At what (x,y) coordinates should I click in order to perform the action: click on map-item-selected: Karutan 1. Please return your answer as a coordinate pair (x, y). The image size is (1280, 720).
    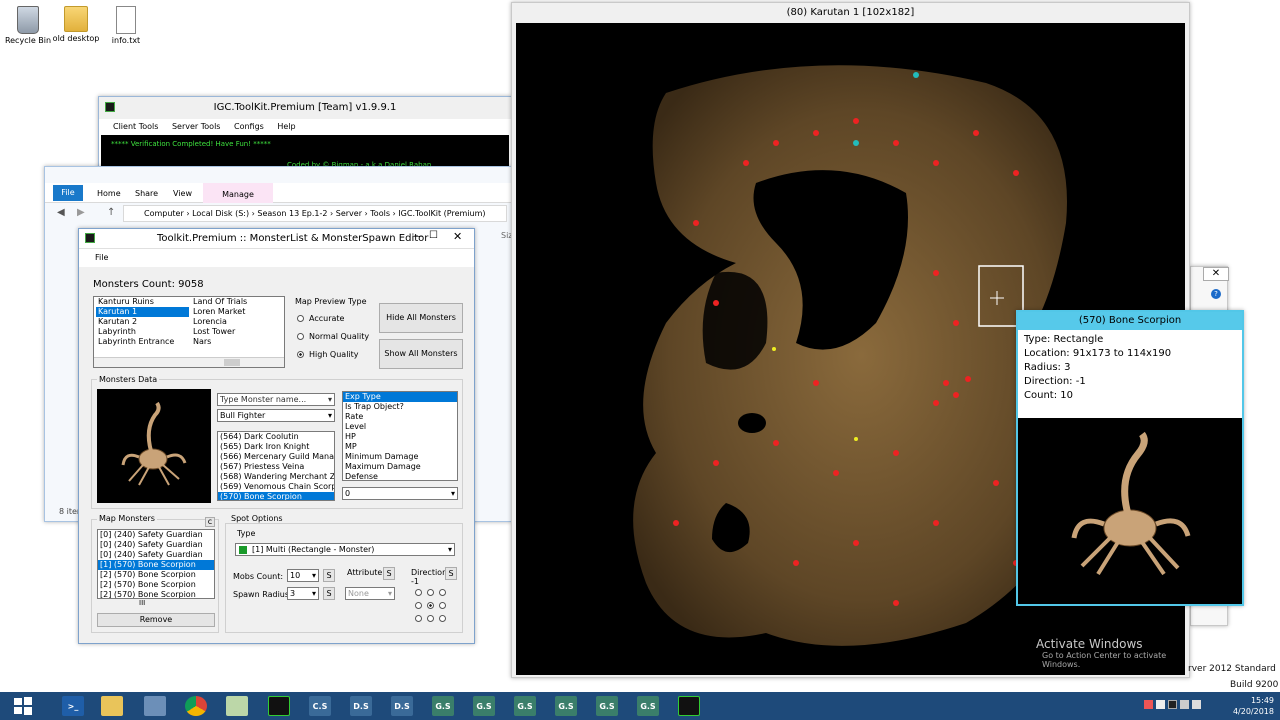
    Looking at the image, I should click on (142, 312).